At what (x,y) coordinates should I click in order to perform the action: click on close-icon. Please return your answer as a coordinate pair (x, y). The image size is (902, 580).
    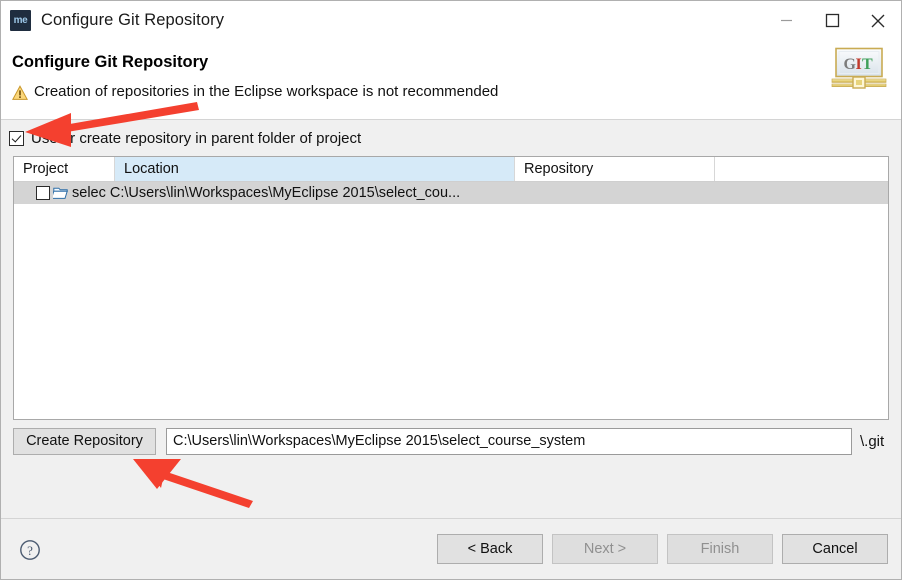
    Looking at the image, I should click on (878, 20).